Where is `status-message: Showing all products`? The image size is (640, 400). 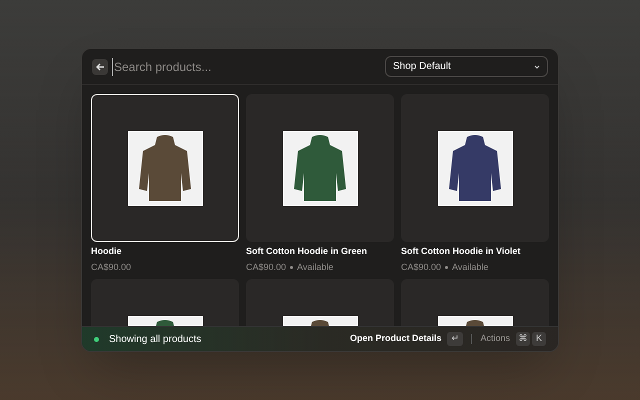 status-message: Showing all products is located at coordinates (155, 339).